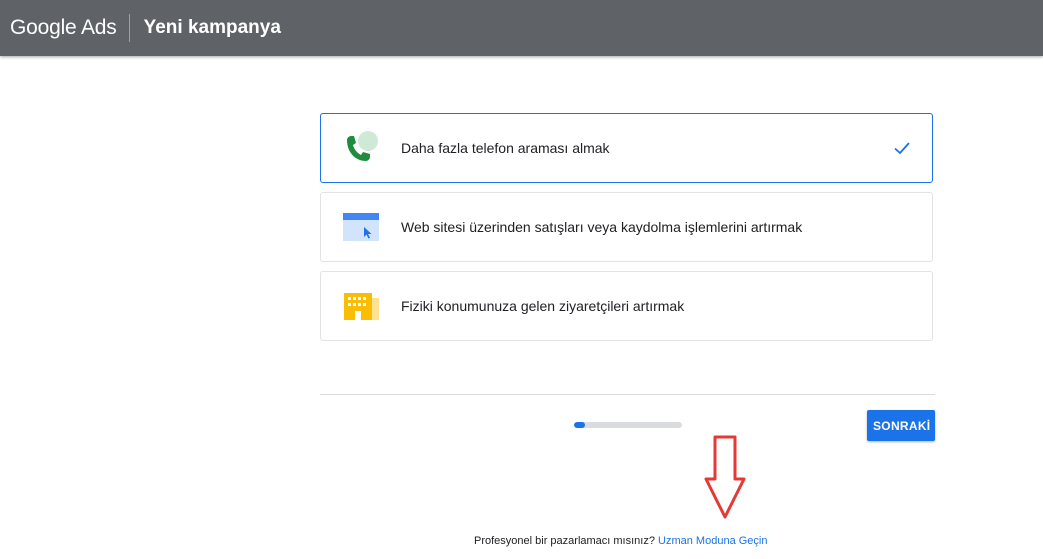  Describe the element at coordinates (361, 306) in the screenshot. I see `building-icon` at that location.